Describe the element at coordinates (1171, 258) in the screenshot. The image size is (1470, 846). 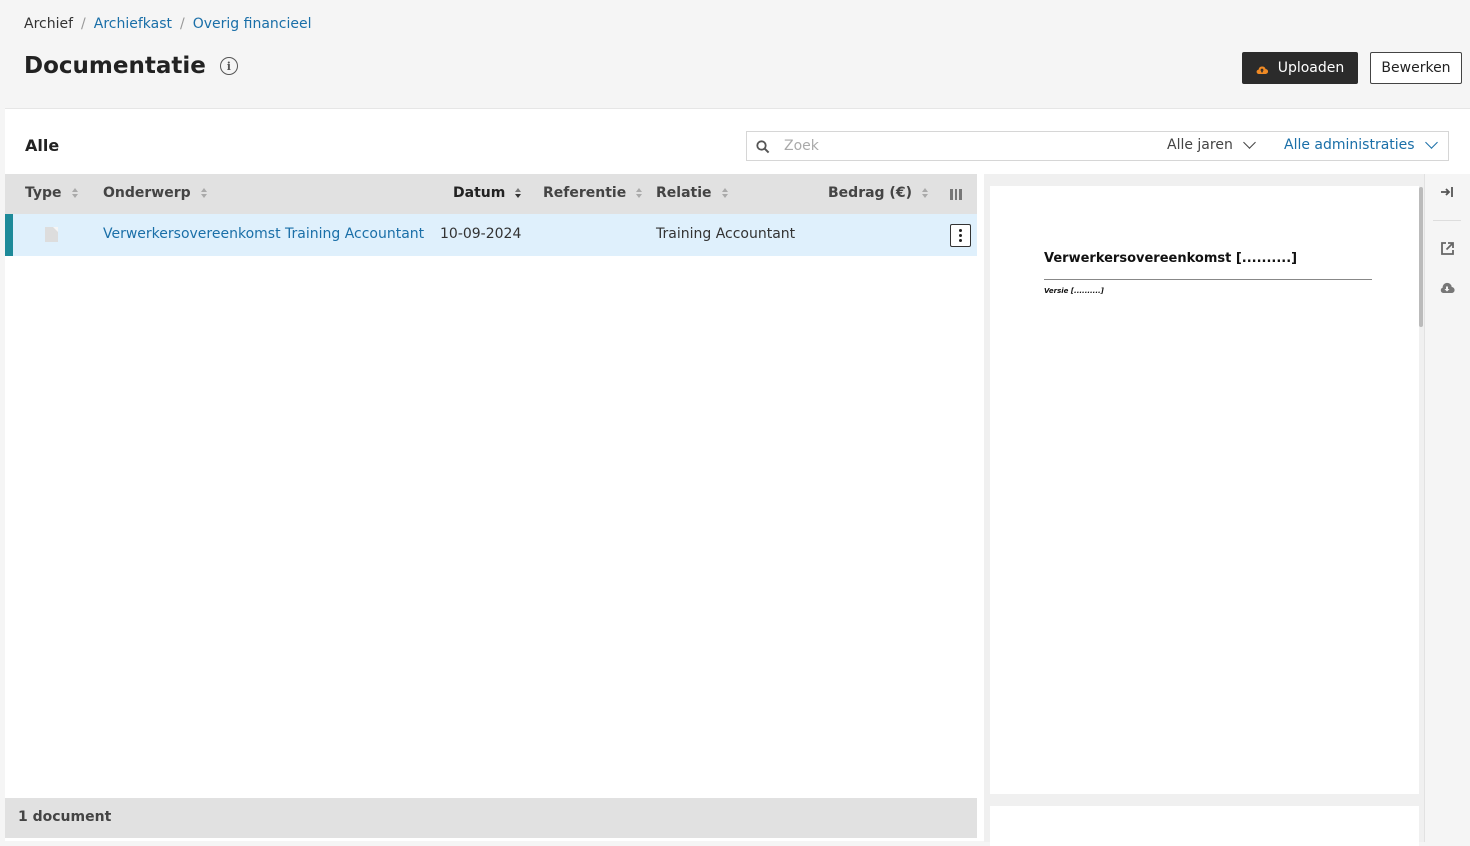
I see `preview-doc-title: Verwerkersovereenkomst [..........]` at that location.